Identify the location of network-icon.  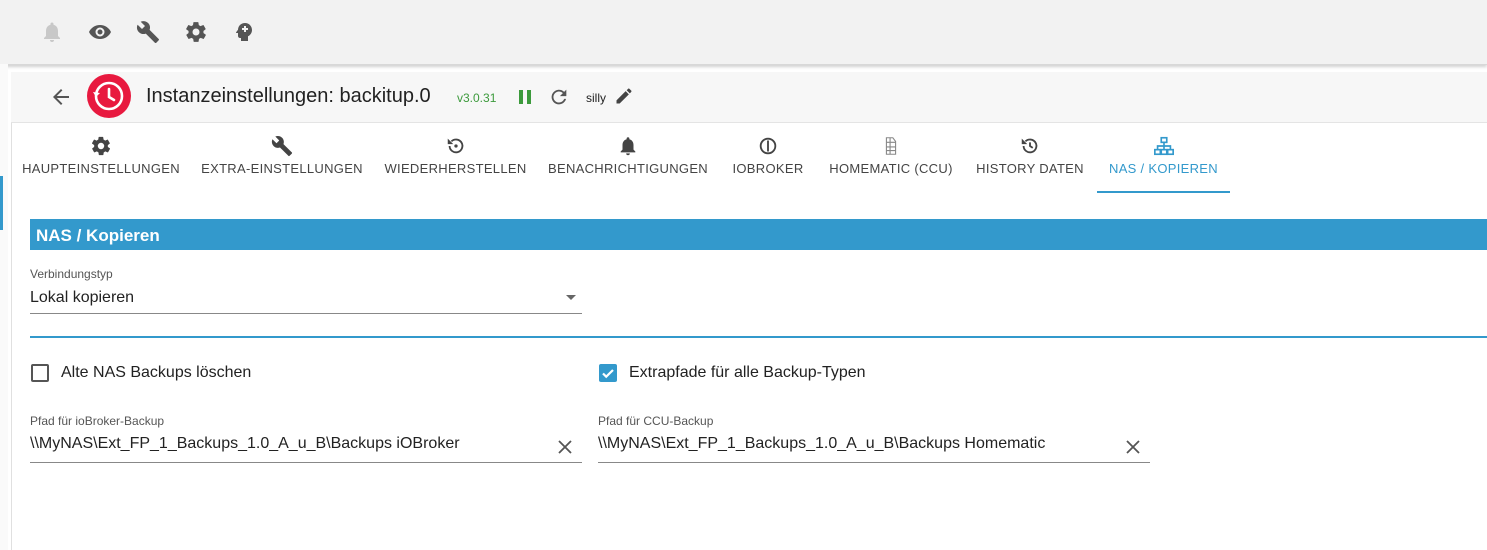
(1164, 146).